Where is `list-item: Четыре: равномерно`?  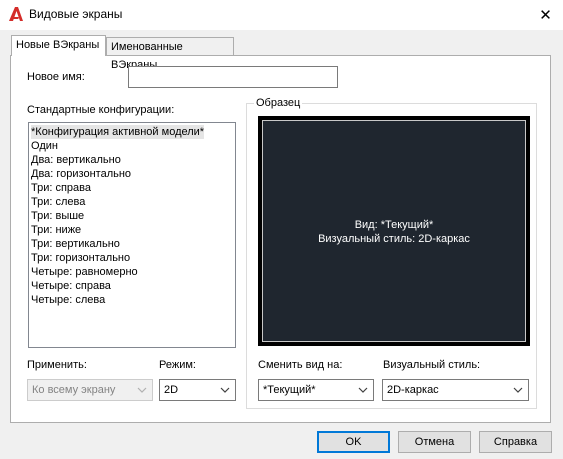 list-item: Четыре: равномерно is located at coordinates (84, 272).